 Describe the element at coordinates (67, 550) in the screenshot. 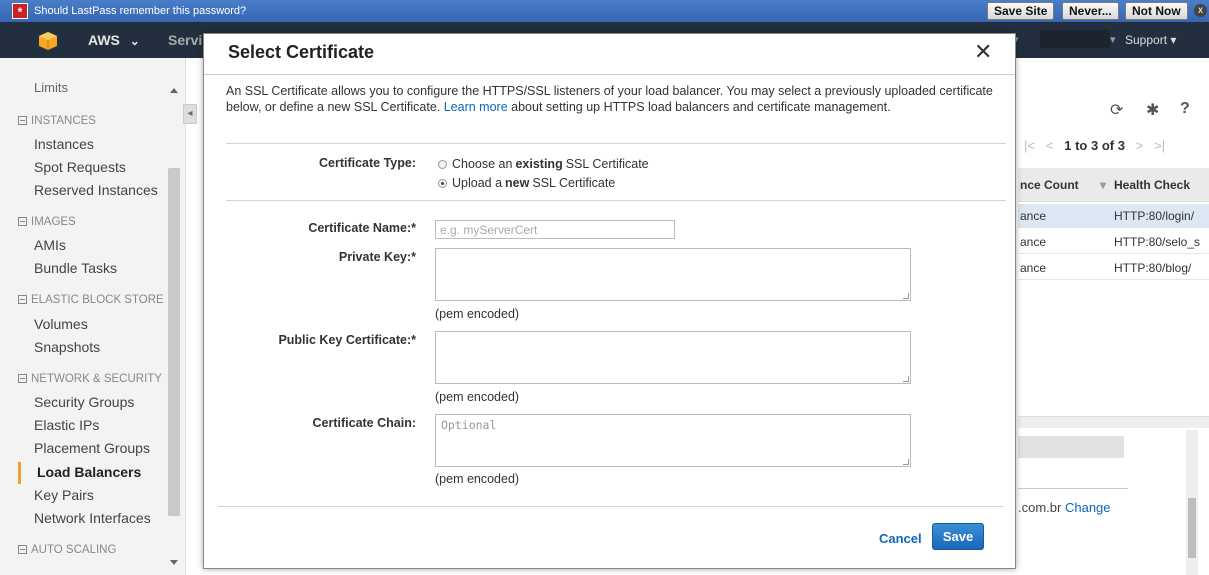

I see `sidebar-section-auto-scaling: AUTO SCALING` at that location.